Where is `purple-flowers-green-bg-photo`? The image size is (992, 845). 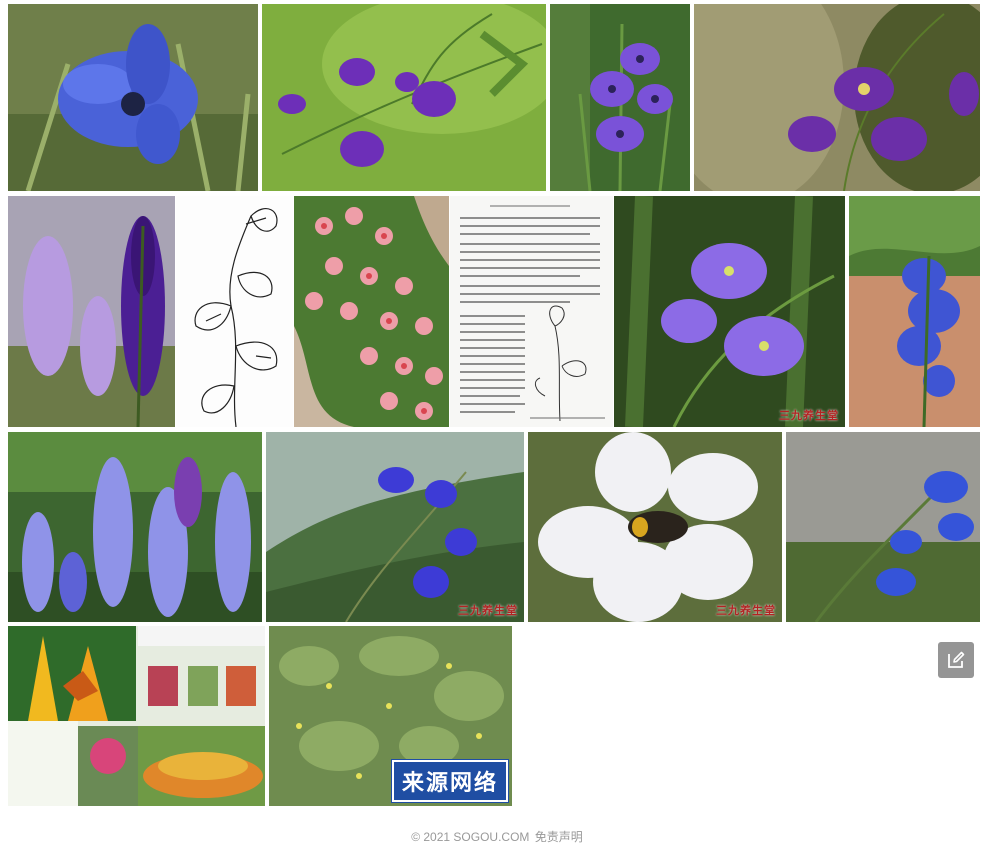
purple-flowers-green-bg-photo is located at coordinates (404, 97).